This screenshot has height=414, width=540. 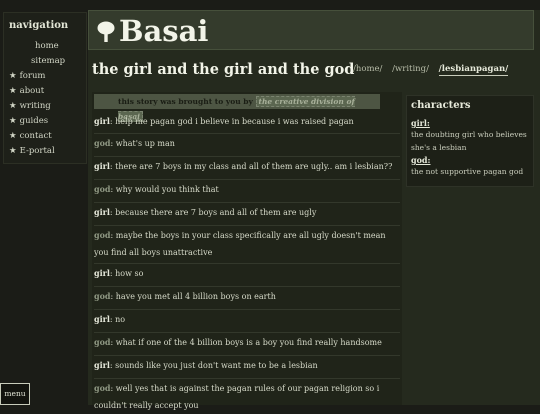 What do you see at coordinates (163, 31) in the screenshot?
I see `site-title: Basai` at bounding box center [163, 31].